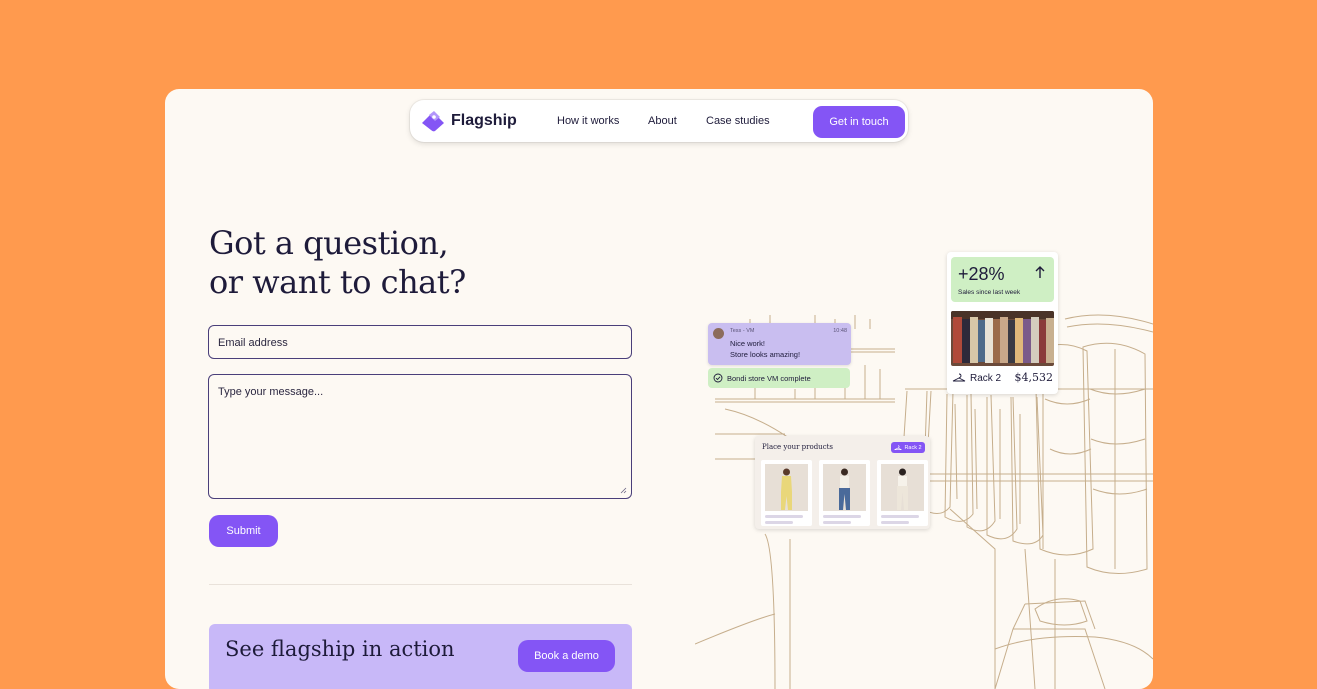 The height and width of the screenshot is (689, 1317). What do you see at coordinates (989, 292) in the screenshot?
I see `sales-caption: Sales since last week` at bounding box center [989, 292].